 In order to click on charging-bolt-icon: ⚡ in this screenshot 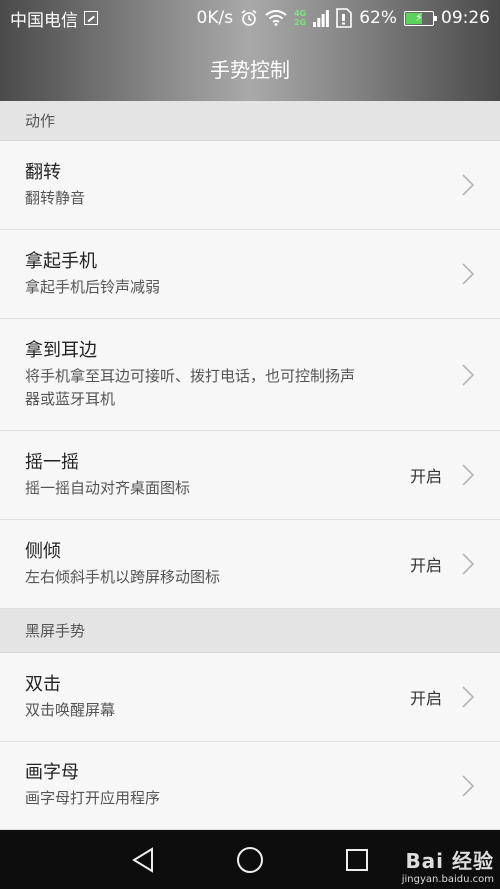, I will do `click(419, 17)`.